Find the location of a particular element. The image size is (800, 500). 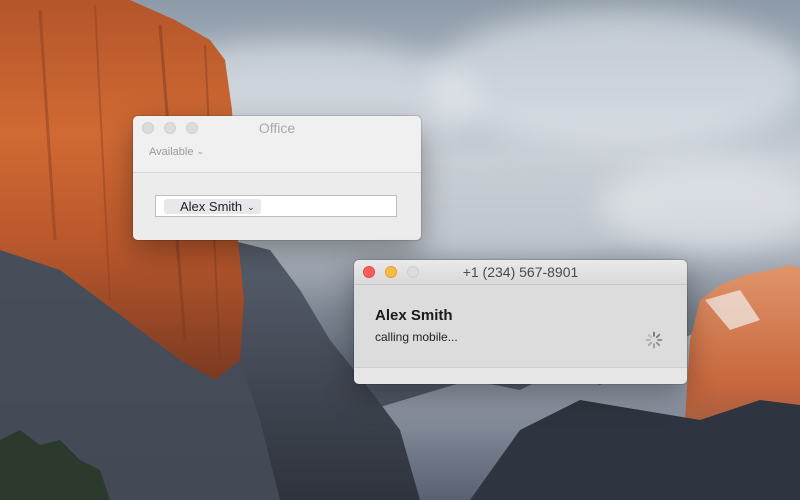

call-window-title: +1 (234) 567-8901 is located at coordinates (520, 272).